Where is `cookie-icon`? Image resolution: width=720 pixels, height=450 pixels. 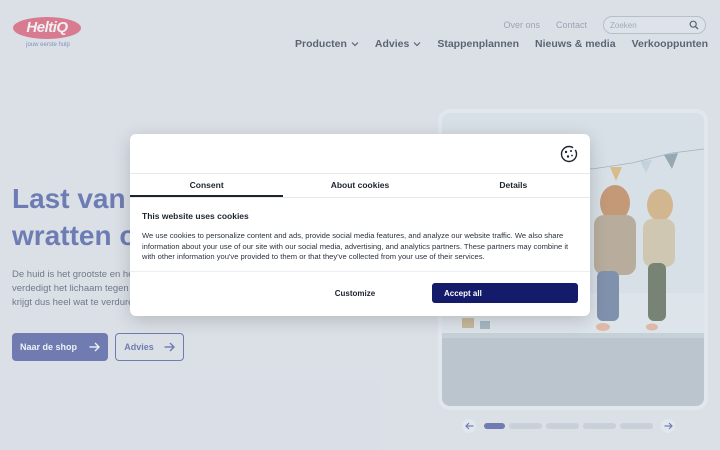 cookie-icon is located at coordinates (569, 154).